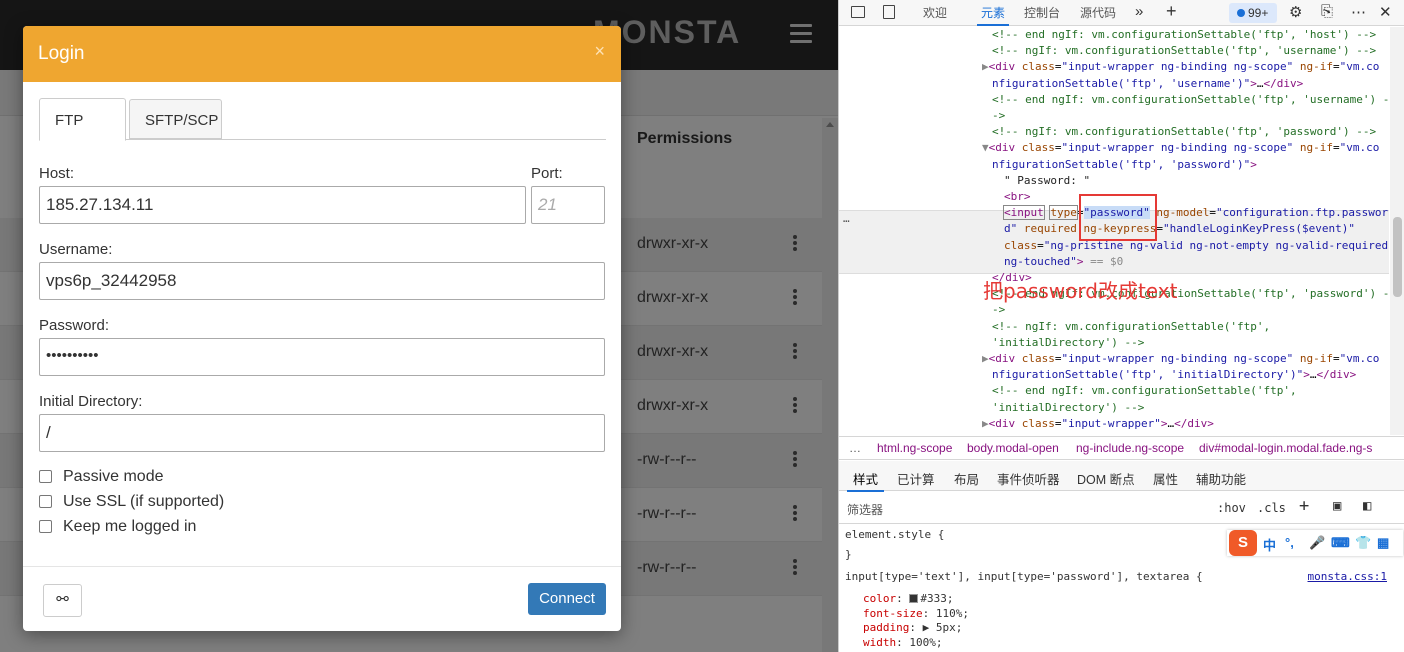 Image resolution: width=1404 pixels, height=652 pixels. I want to click on styles-subtabs: 样式 已计算 布局 事件侦听器 DOM 断点 属性 辅助功能, so click(1121, 476).